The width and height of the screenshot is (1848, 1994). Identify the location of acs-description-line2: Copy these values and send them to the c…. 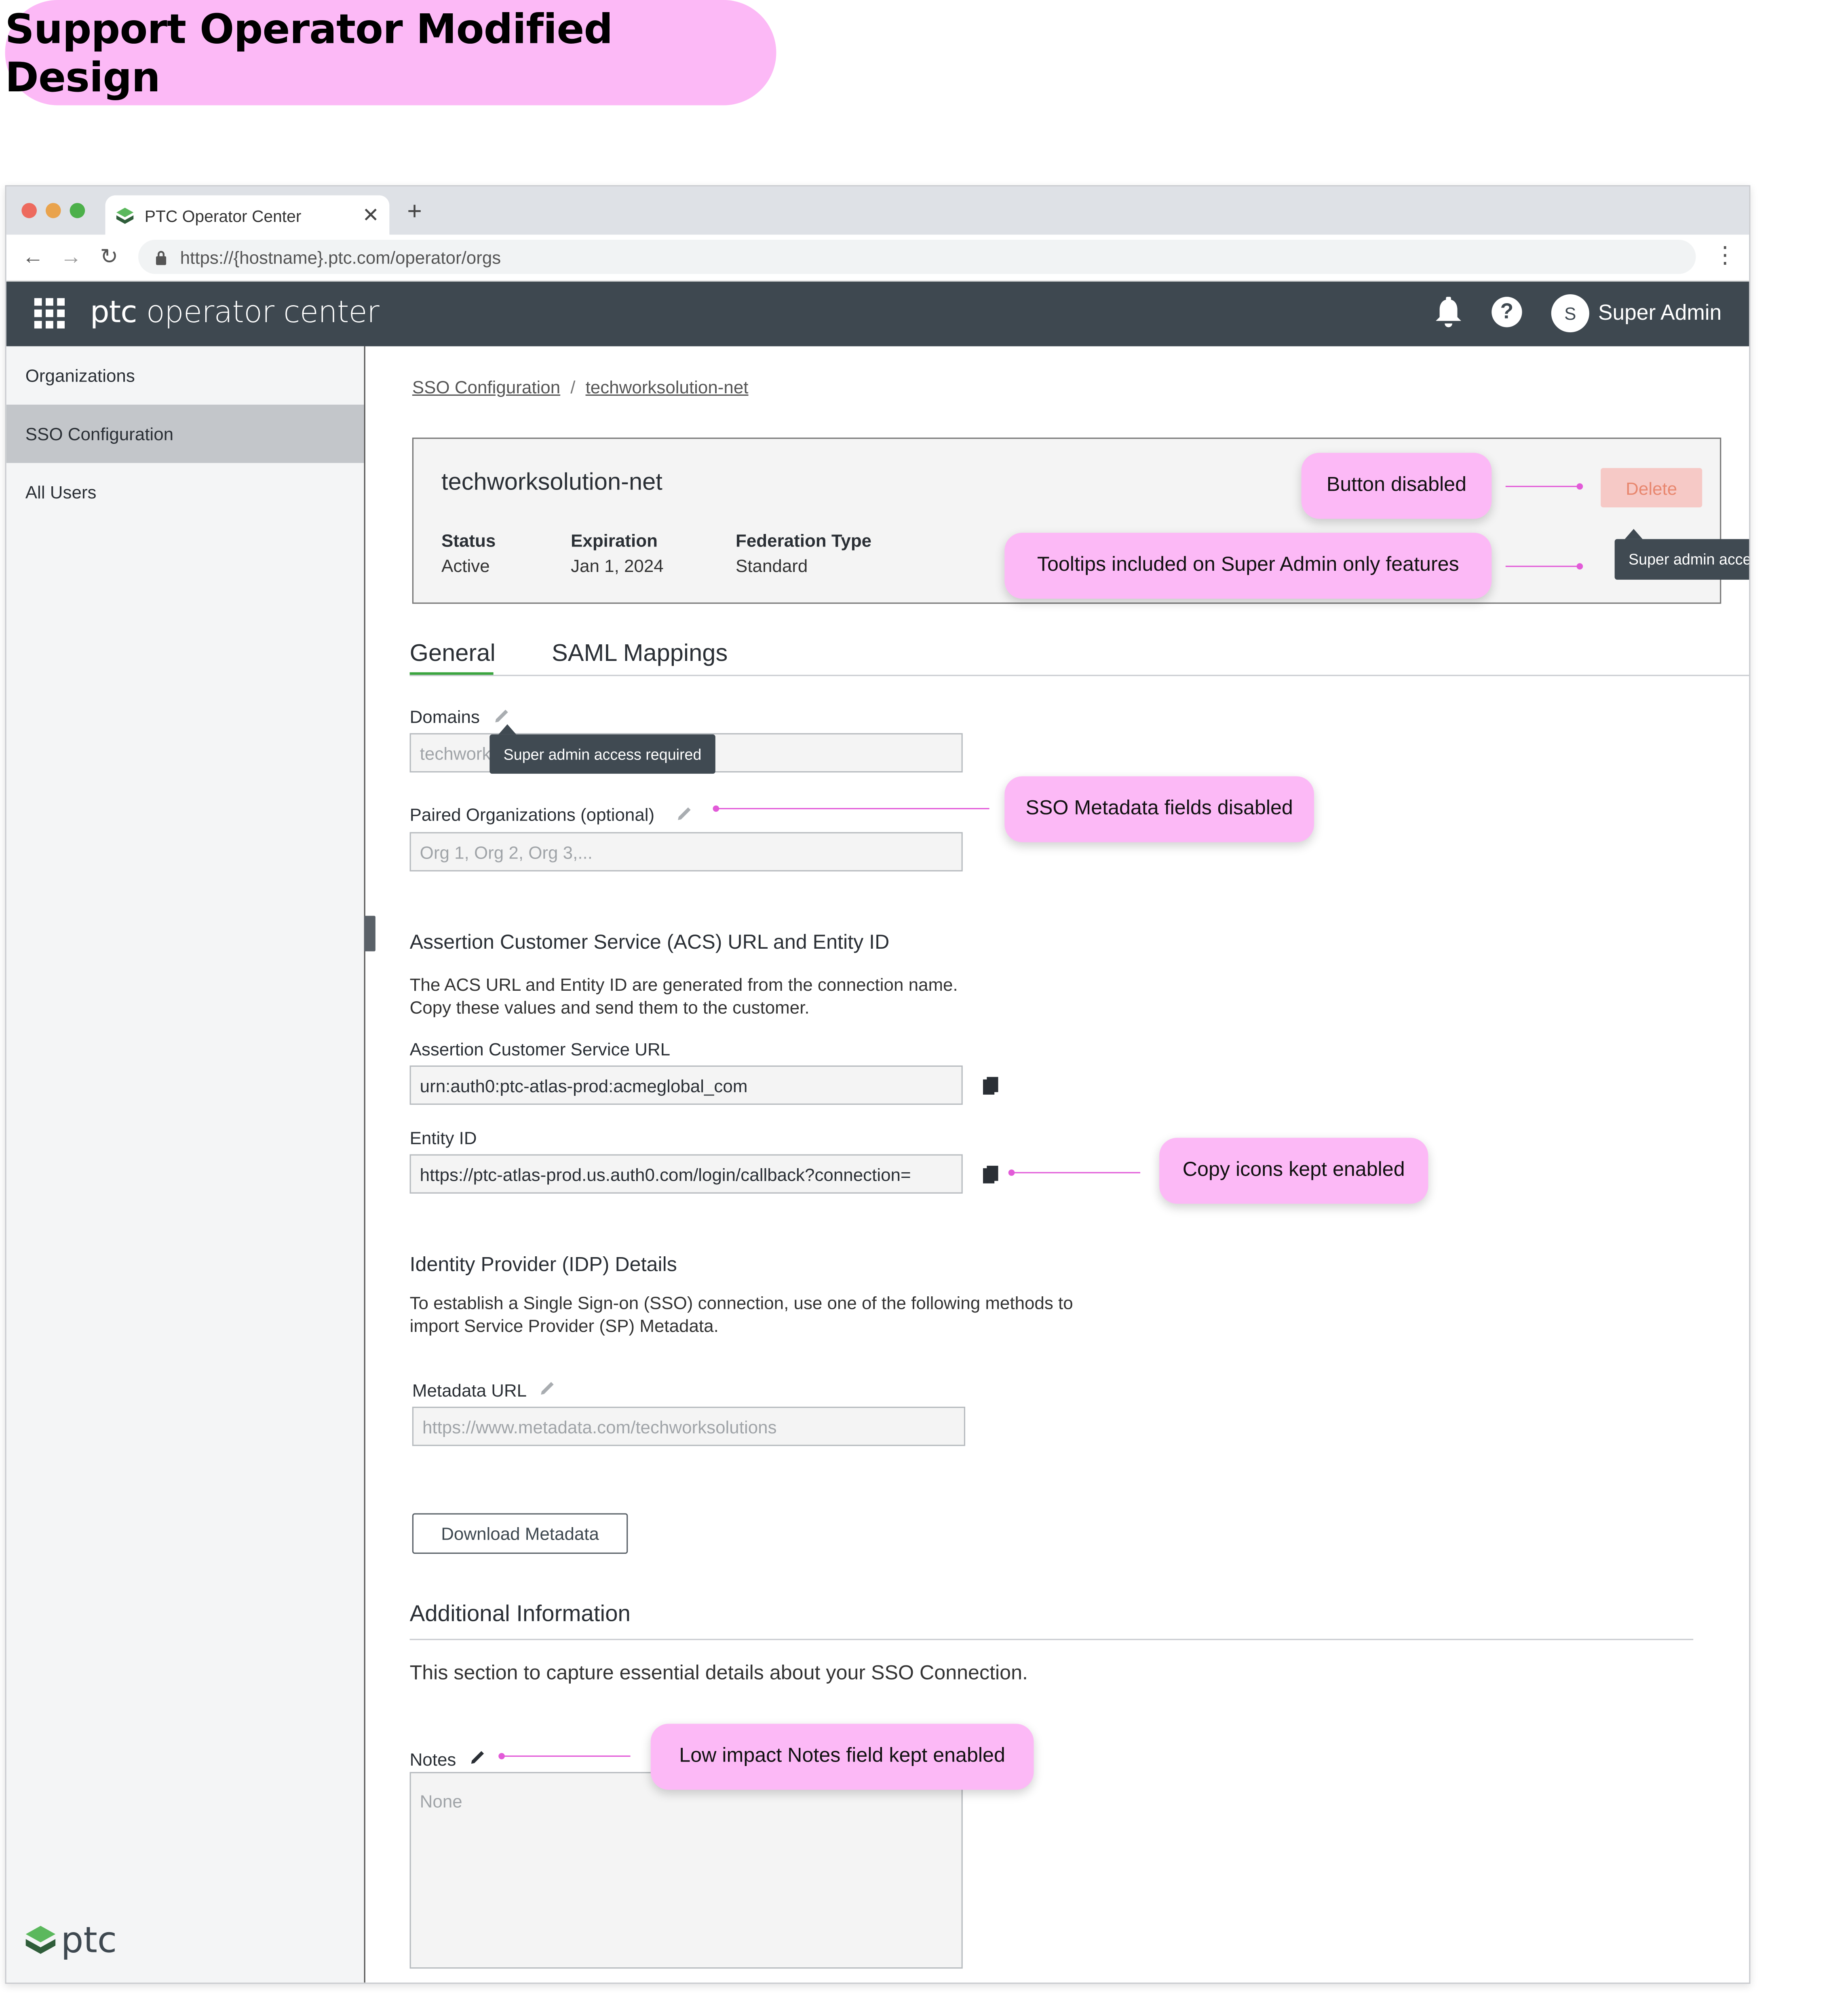
(610, 1007).